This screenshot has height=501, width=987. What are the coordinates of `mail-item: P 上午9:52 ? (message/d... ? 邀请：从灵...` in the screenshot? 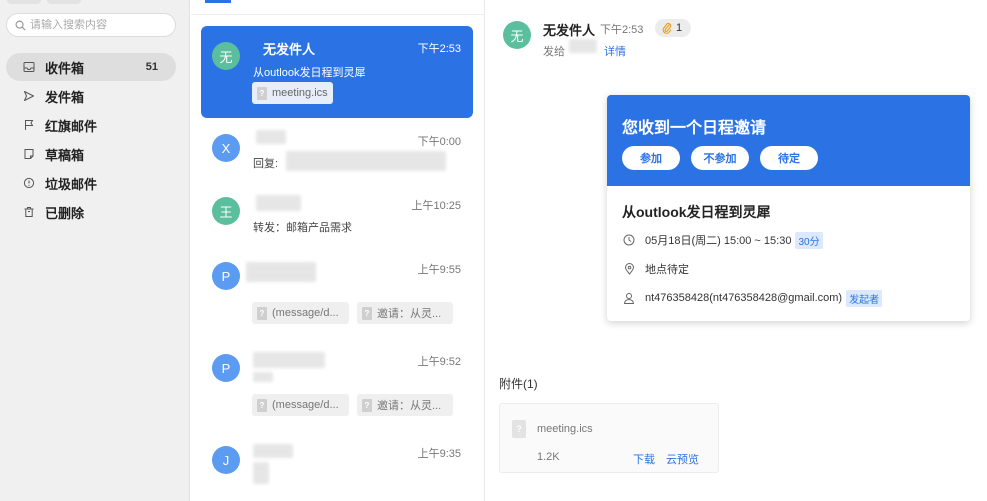 It's located at (337, 390).